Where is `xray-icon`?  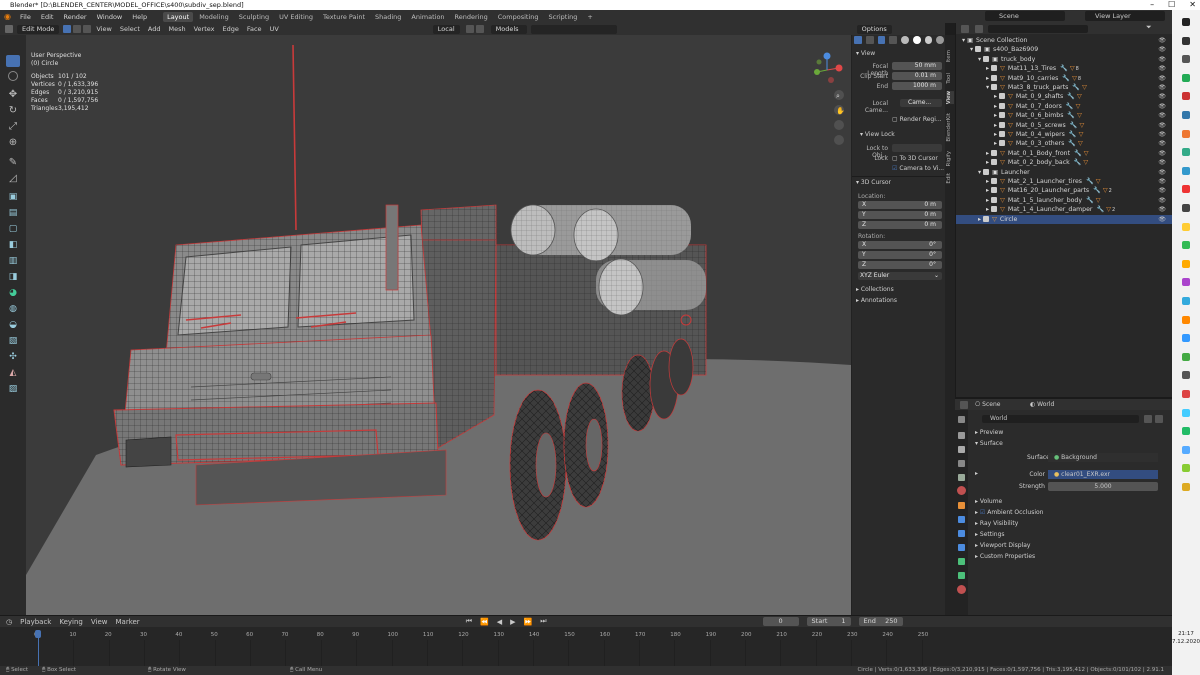 xray-icon is located at coordinates (893, 40).